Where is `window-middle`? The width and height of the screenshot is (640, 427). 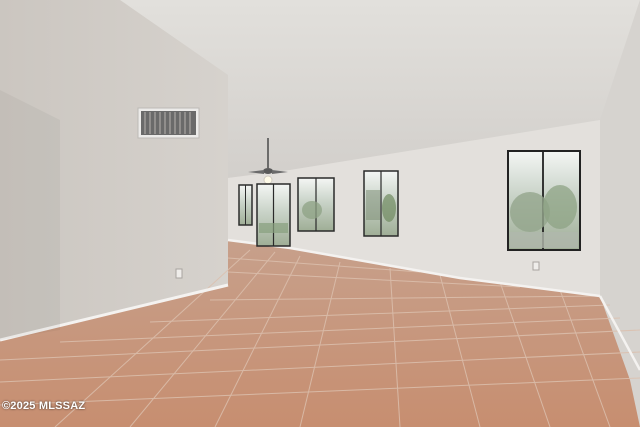 window-middle is located at coordinates (316, 204).